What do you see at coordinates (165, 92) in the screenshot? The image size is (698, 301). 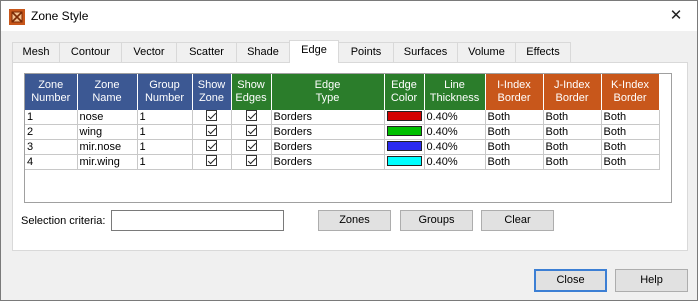 I see `header-group-number: Group Number` at bounding box center [165, 92].